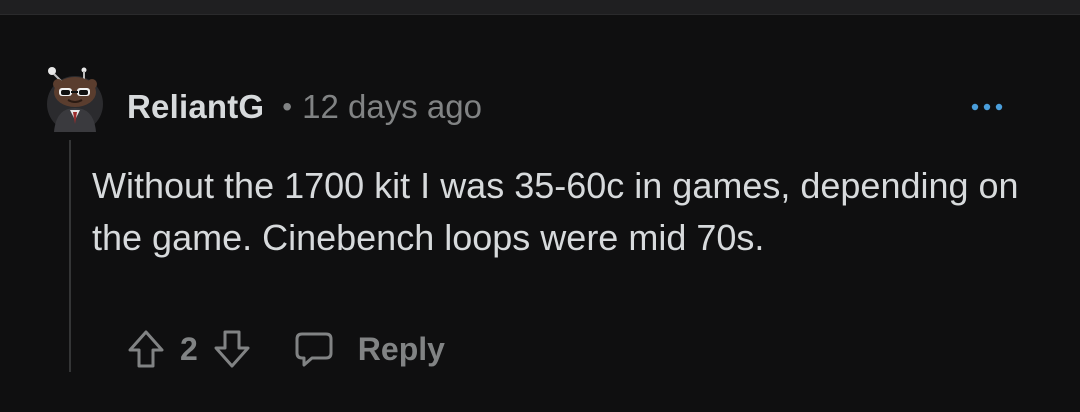 Image resolution: width=1080 pixels, height=412 pixels. I want to click on reply-label: Reply, so click(401, 348).